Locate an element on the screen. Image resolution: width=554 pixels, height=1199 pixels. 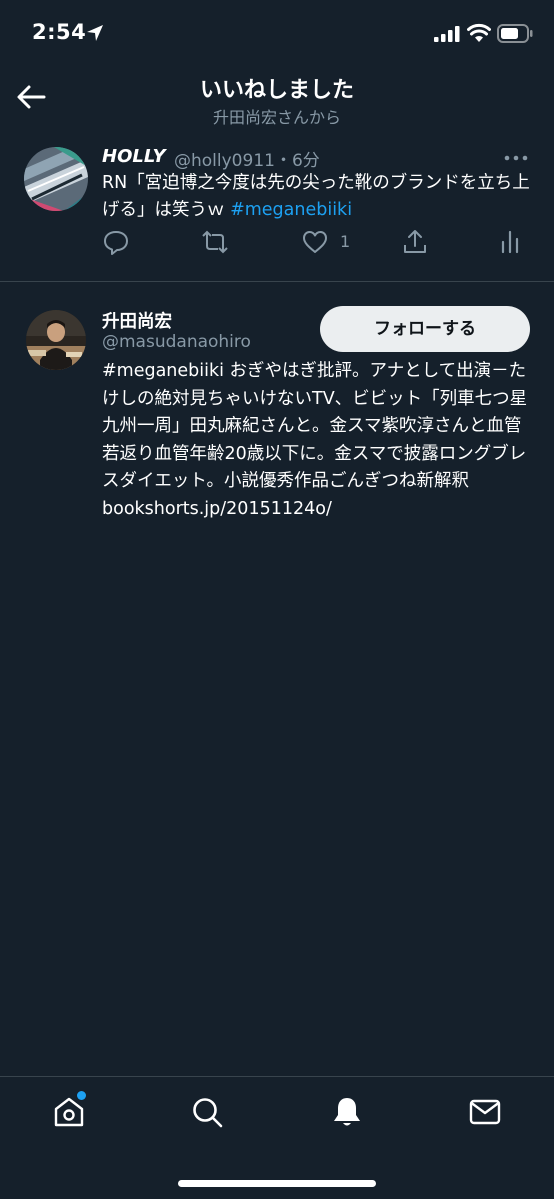
status-bar: 2:54 is located at coordinates (277, 35).